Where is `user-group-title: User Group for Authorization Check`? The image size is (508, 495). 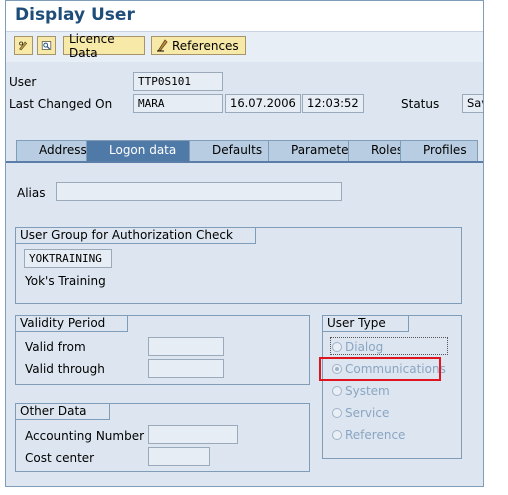
user-group-title: User Group for Authorization Check is located at coordinates (135, 235).